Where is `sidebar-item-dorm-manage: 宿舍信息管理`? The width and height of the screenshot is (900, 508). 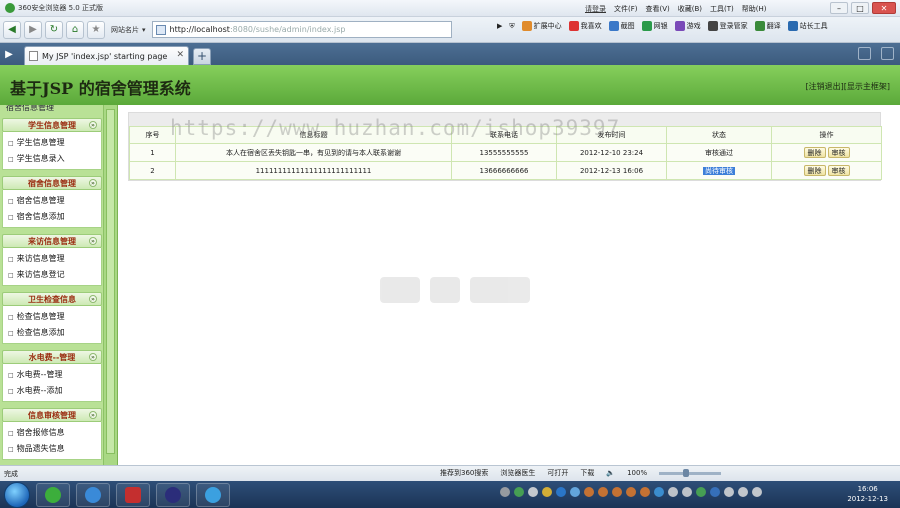
sidebar-item-dorm-manage: 宿舍信息管理 is located at coordinates (52, 201).